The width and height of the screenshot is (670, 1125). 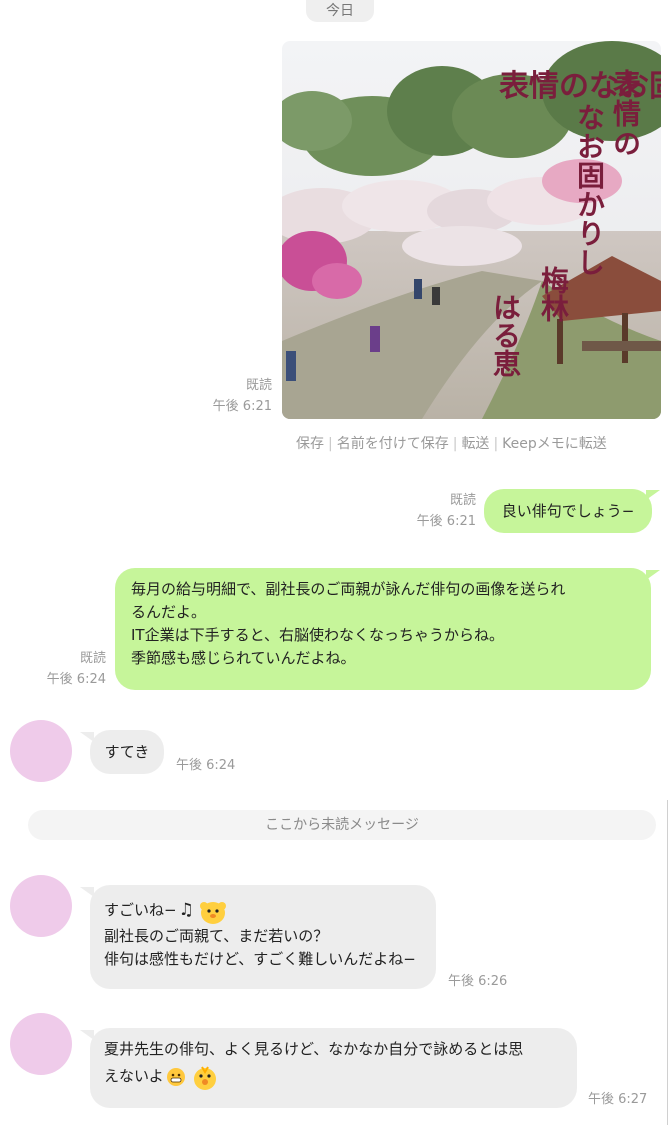 I want to click on unread-divider: ここから未読メッセージ, so click(x=342, y=825).